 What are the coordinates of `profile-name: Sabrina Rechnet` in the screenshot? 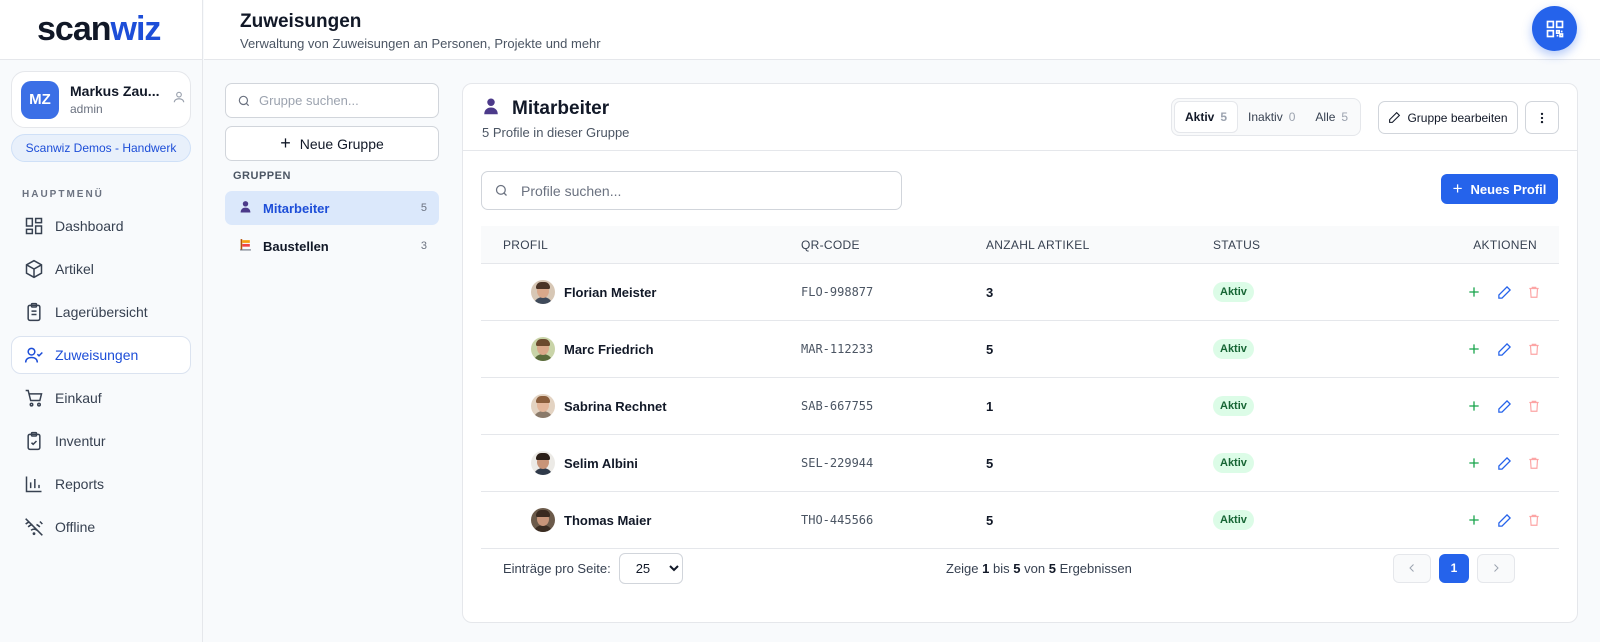 It's located at (615, 406).